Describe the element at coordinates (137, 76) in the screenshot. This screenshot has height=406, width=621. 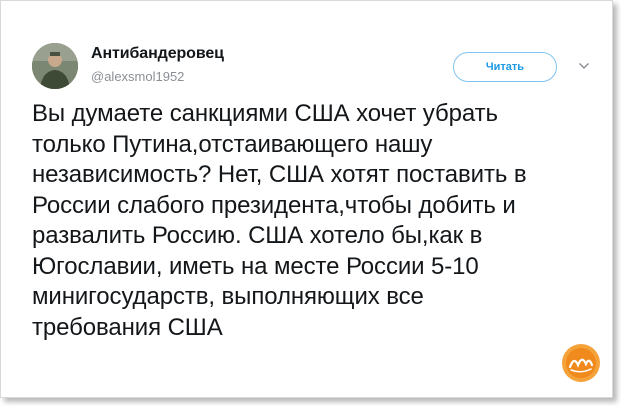
I see `user-handle: @alexsmol1952` at that location.